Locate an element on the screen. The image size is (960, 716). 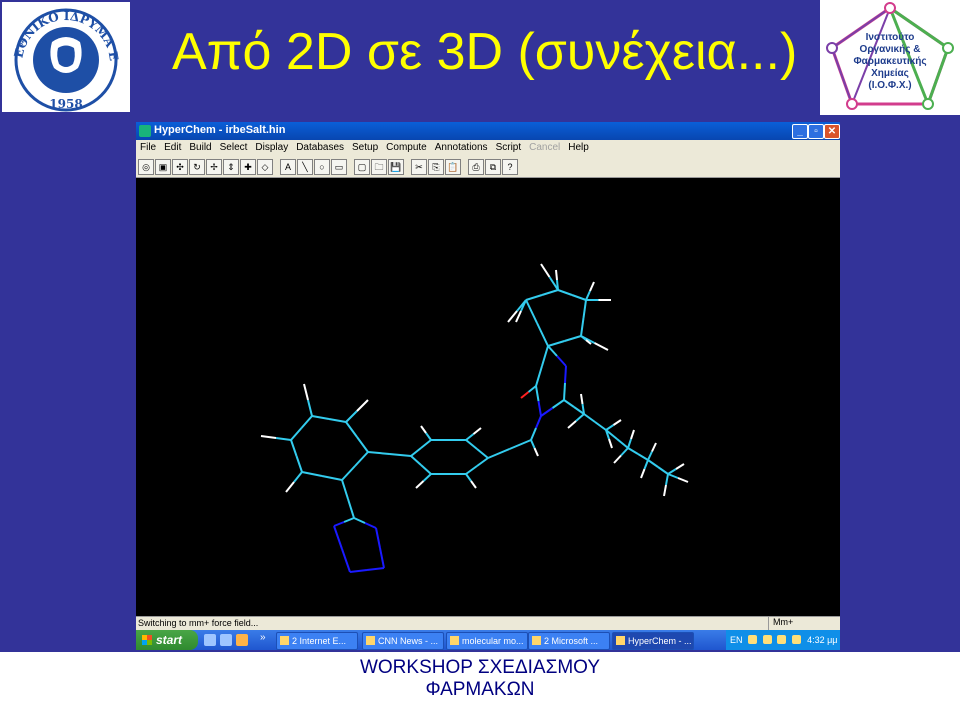
open-icon: 🗀 is located at coordinates (379, 167).